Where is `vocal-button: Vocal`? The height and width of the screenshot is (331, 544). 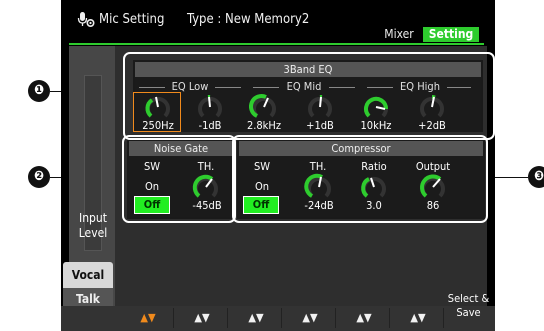 vocal-button: Vocal is located at coordinates (88, 275).